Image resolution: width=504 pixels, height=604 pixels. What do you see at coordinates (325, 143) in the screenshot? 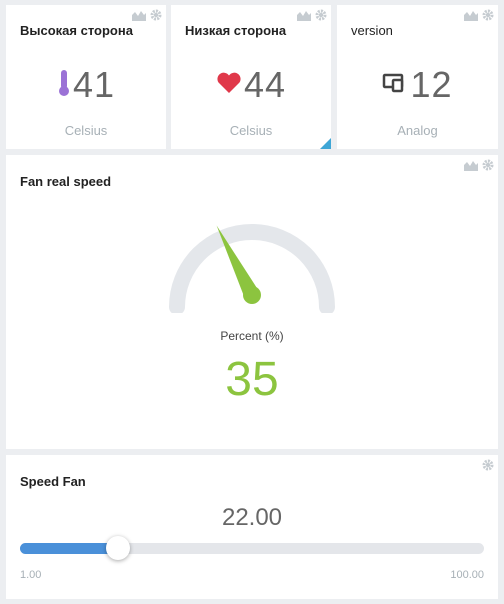
I see `resize-corner` at bounding box center [325, 143].